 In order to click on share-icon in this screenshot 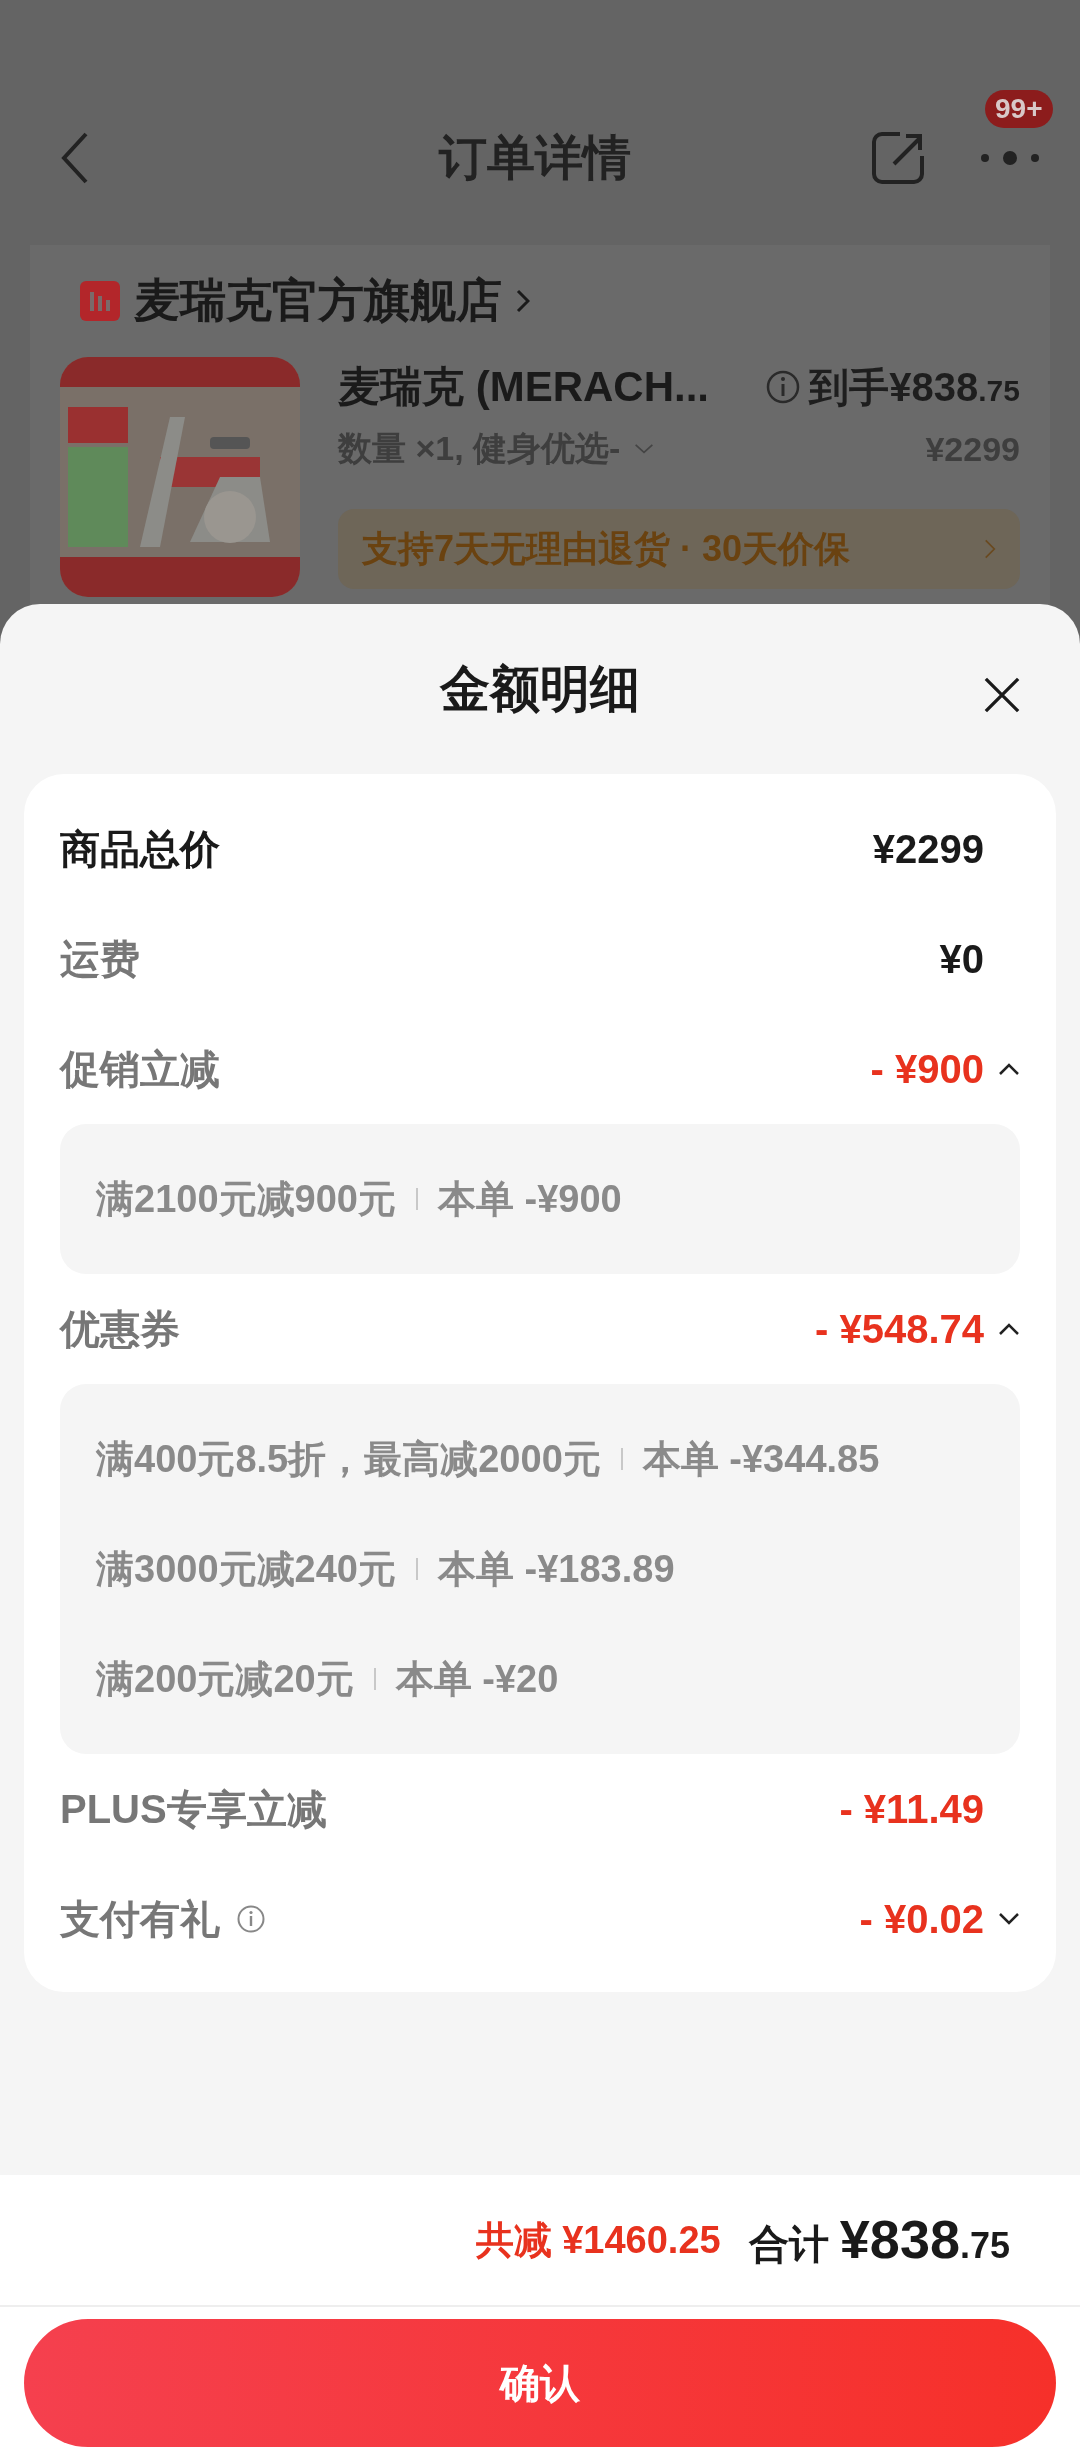, I will do `click(898, 157)`.